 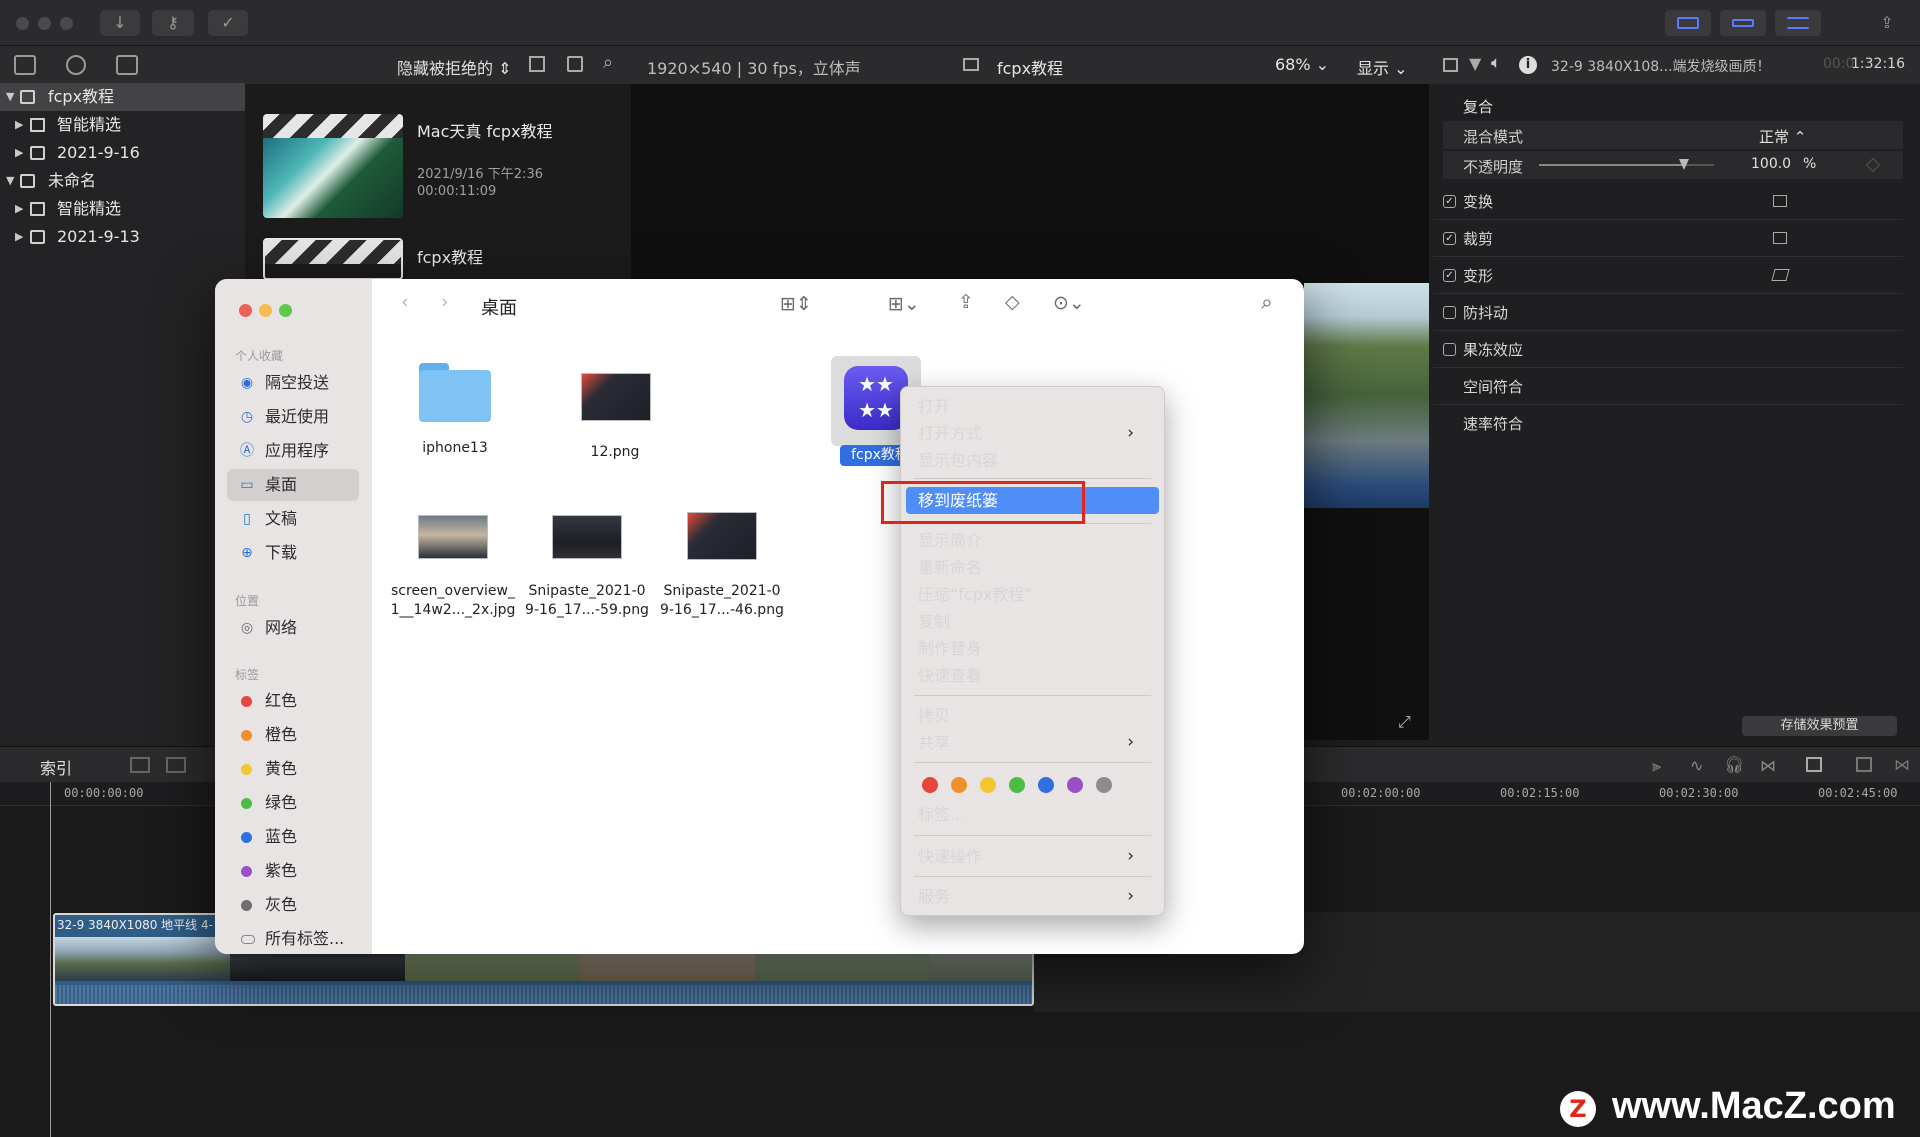 I want to click on icon-view-grid-icon: ⊞⇕, so click(x=796, y=304).